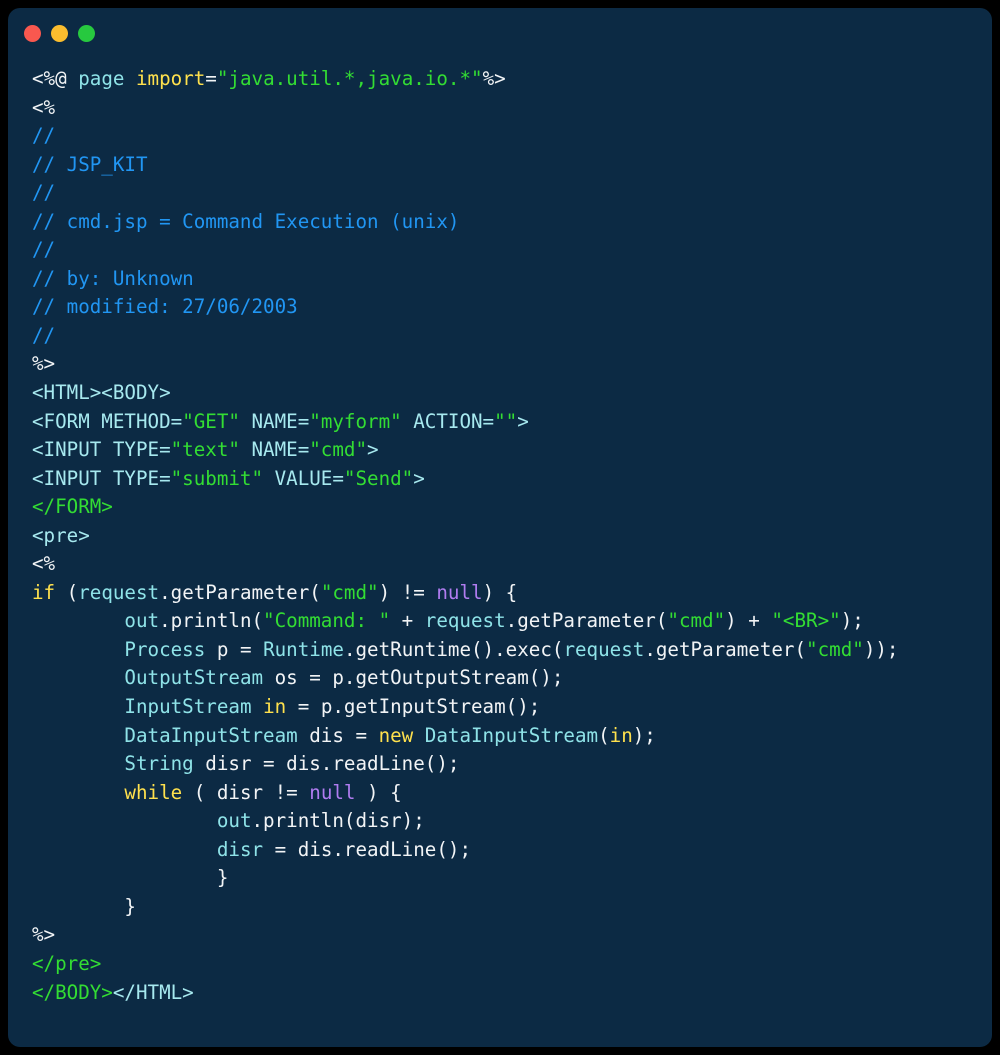 The height and width of the screenshot is (1055, 1000). Describe the element at coordinates (512, 364) in the screenshot. I see `code-line: %>` at that location.